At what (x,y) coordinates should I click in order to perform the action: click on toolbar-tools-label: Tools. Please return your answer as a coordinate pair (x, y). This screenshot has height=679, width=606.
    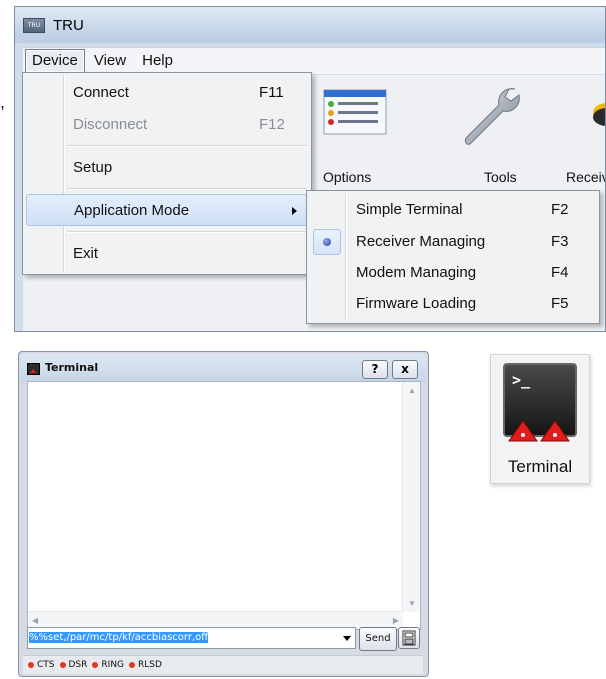
    Looking at the image, I should click on (500, 177).